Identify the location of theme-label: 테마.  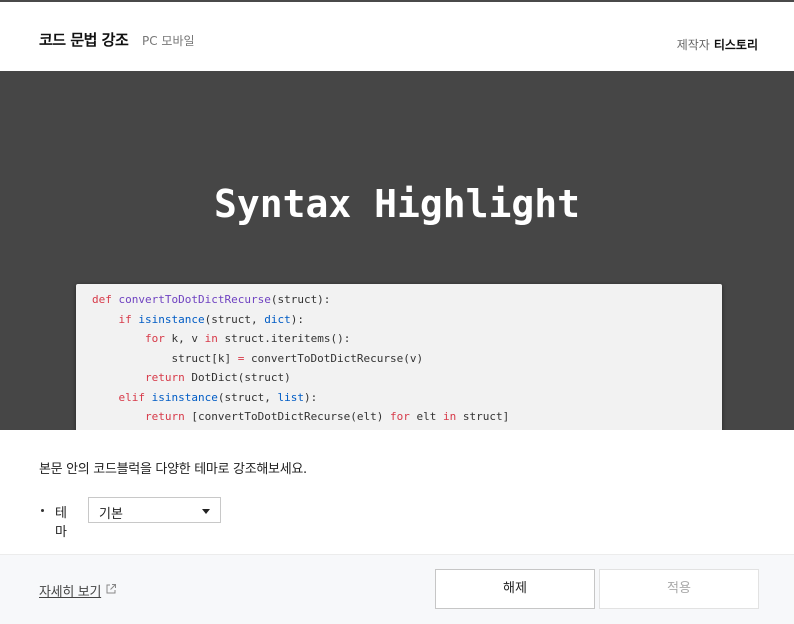
(61, 523).